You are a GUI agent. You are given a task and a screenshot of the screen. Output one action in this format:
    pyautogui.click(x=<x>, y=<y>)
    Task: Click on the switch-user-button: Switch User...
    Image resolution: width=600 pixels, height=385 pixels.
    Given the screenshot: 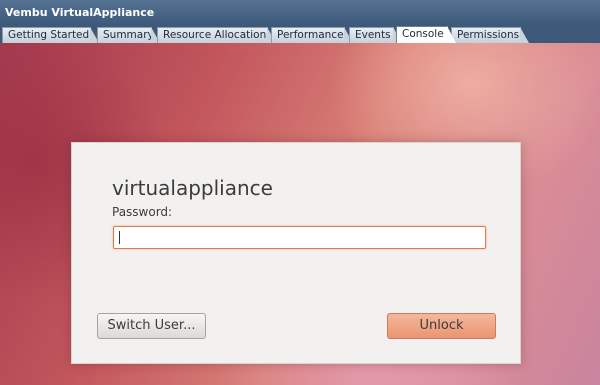 What is the action you would take?
    pyautogui.click(x=151, y=326)
    